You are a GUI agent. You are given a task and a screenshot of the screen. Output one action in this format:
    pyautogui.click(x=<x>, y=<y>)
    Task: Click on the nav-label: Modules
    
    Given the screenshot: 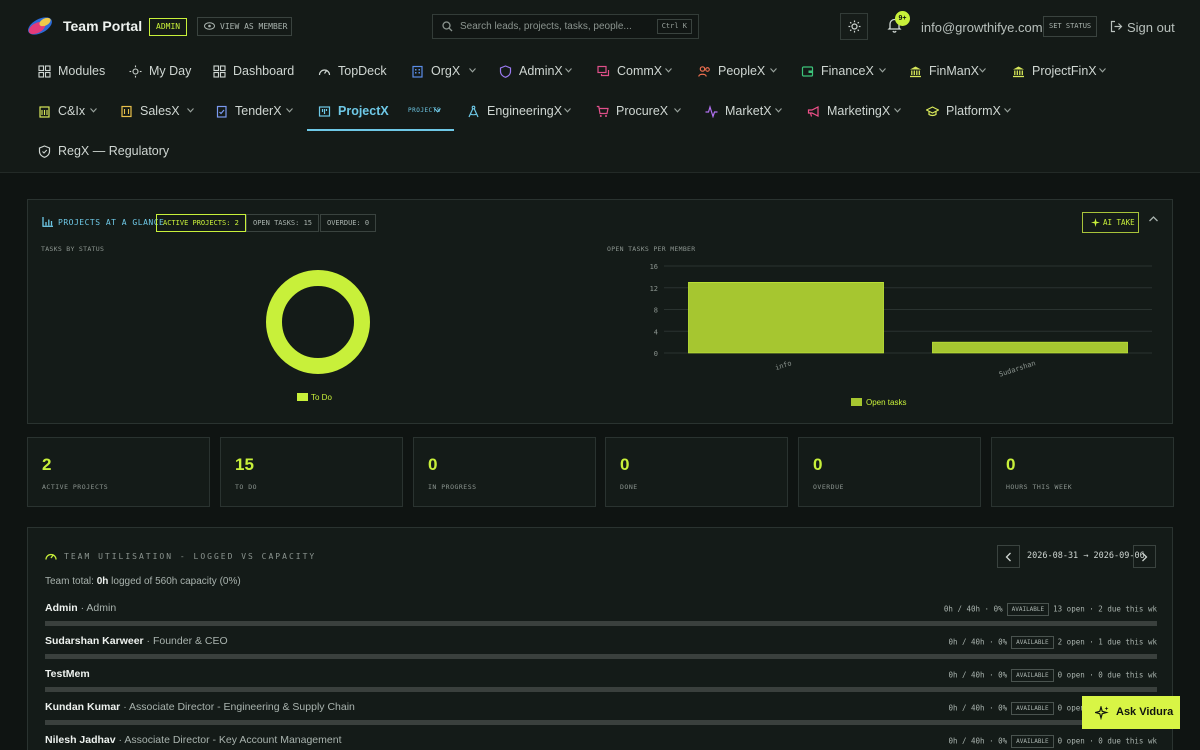 What is the action you would take?
    pyautogui.click(x=82, y=71)
    